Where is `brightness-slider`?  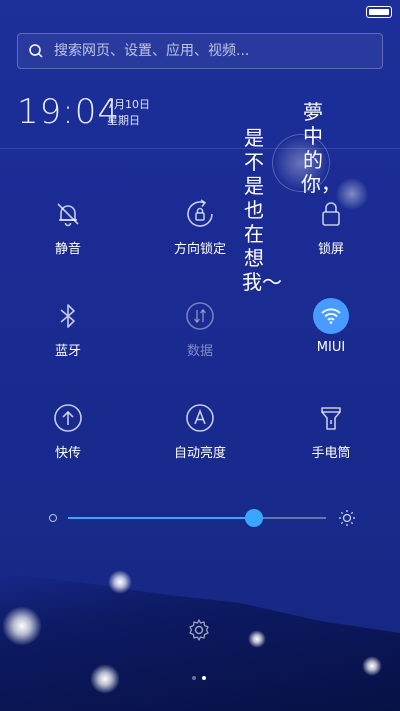 brightness-slider is located at coordinates (201, 518).